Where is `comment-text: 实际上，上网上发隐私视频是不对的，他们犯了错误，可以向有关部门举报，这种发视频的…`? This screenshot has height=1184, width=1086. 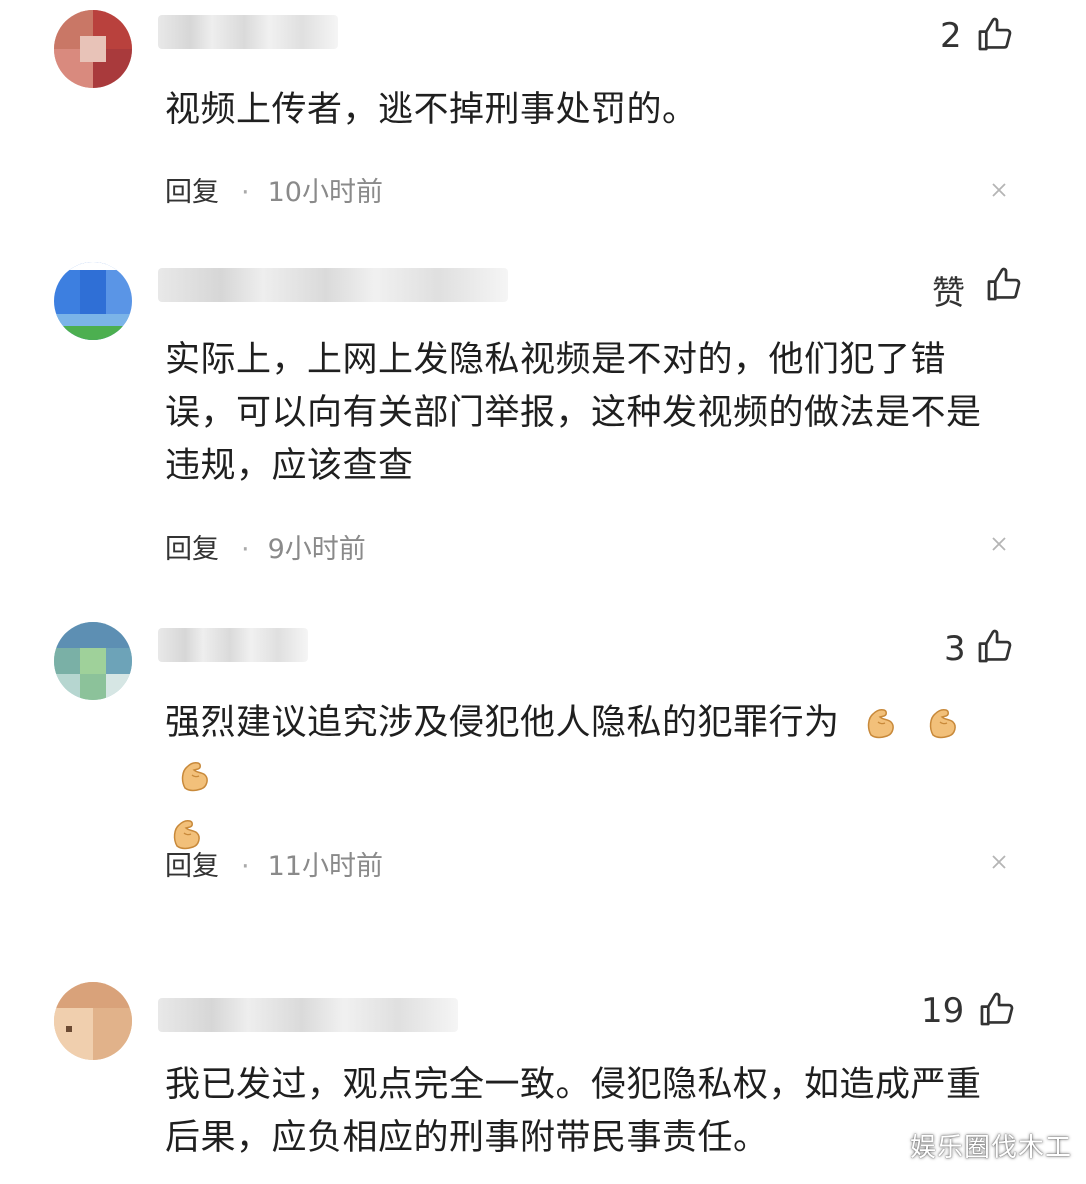
comment-text: 实际上，上网上发隐私视频是不对的，他们犯了错误，可以向有关部门举报，这种发视频的… is located at coordinates (573, 413).